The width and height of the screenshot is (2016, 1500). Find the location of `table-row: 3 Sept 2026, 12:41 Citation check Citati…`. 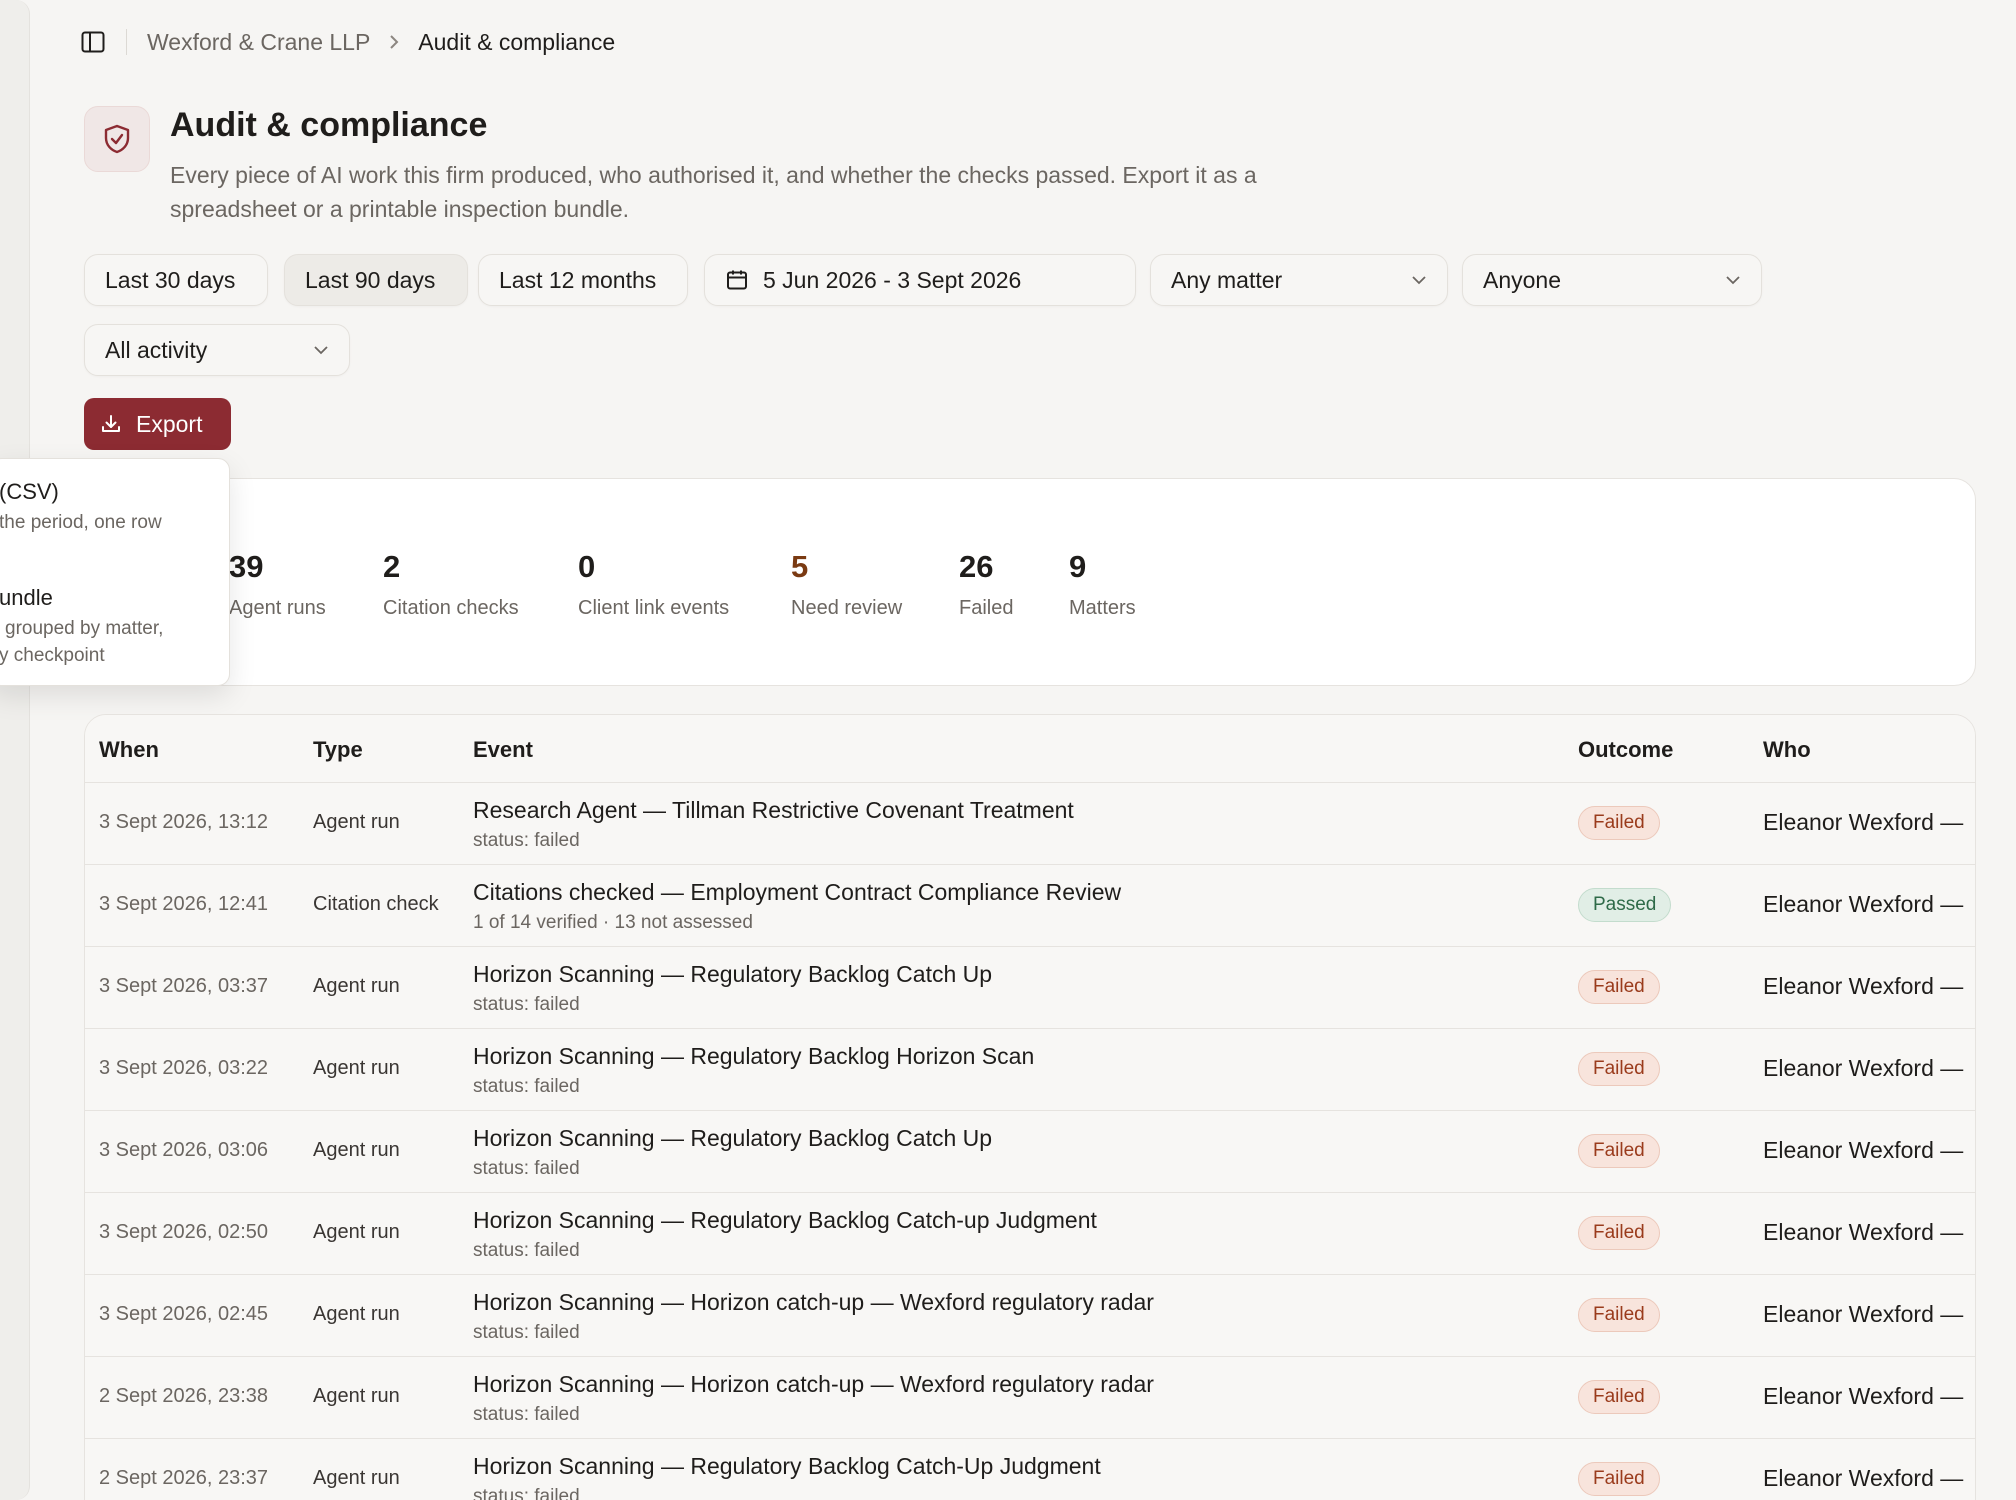

table-row: 3 Sept 2026, 12:41 Citation check Citati… is located at coordinates (1030, 906).